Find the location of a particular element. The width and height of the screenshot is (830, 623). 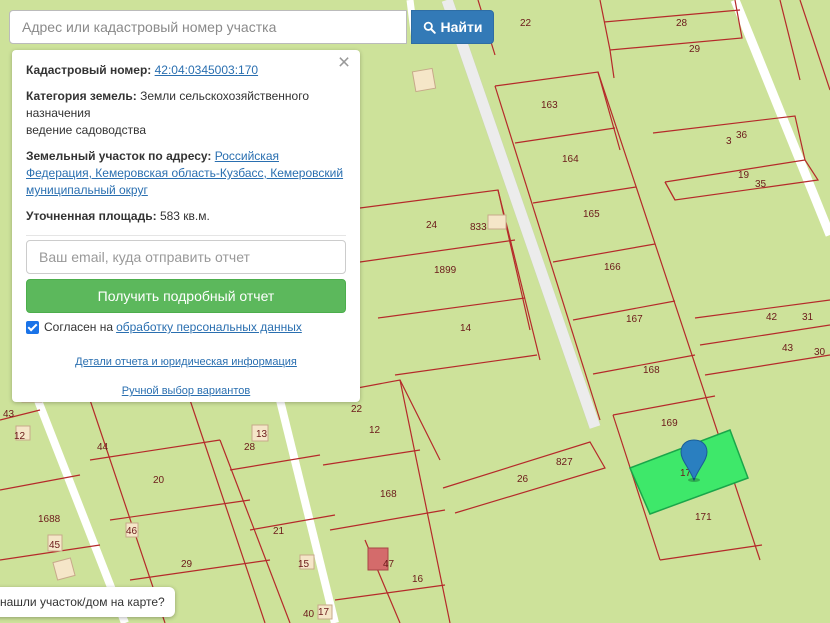

cadastral-number-link: 42:04:0345003:170 is located at coordinates (206, 70).